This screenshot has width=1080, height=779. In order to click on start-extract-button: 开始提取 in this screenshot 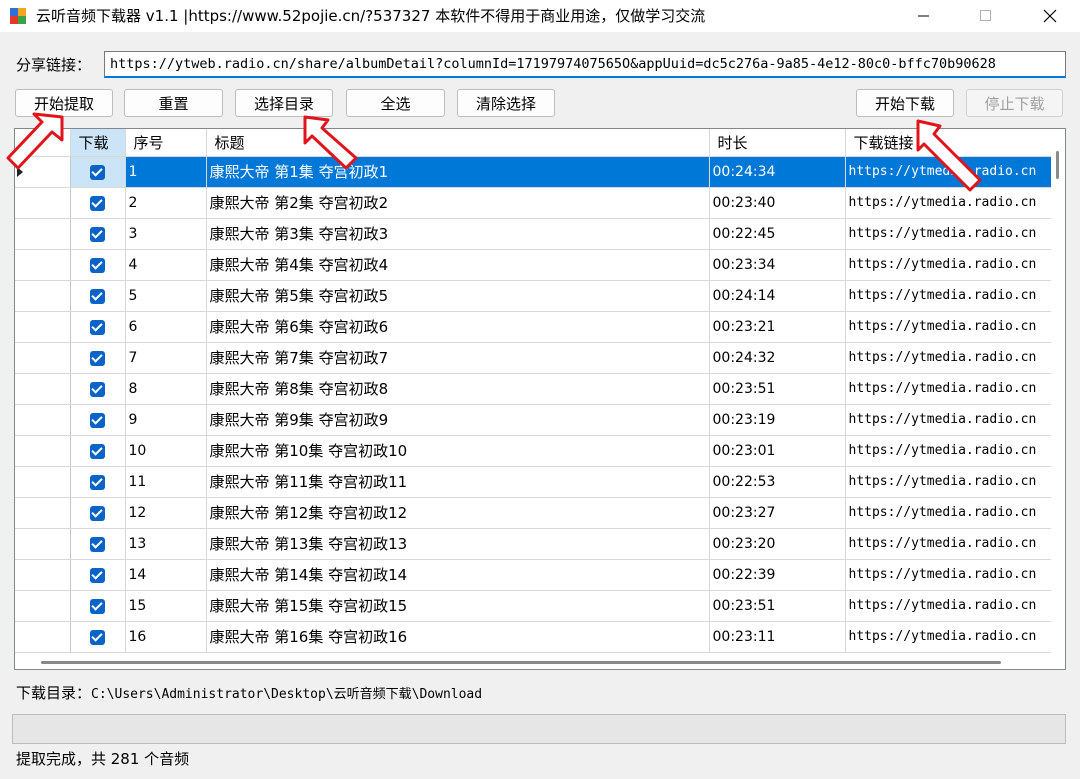, I will do `click(64, 103)`.